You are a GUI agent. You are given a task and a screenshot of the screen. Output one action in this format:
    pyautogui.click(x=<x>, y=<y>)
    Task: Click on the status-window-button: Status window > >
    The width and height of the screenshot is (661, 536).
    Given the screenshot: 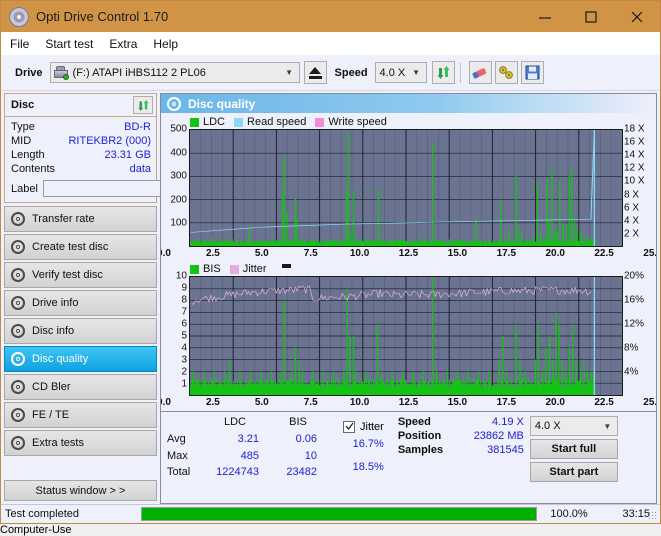 What is the action you would take?
    pyautogui.click(x=80, y=490)
    